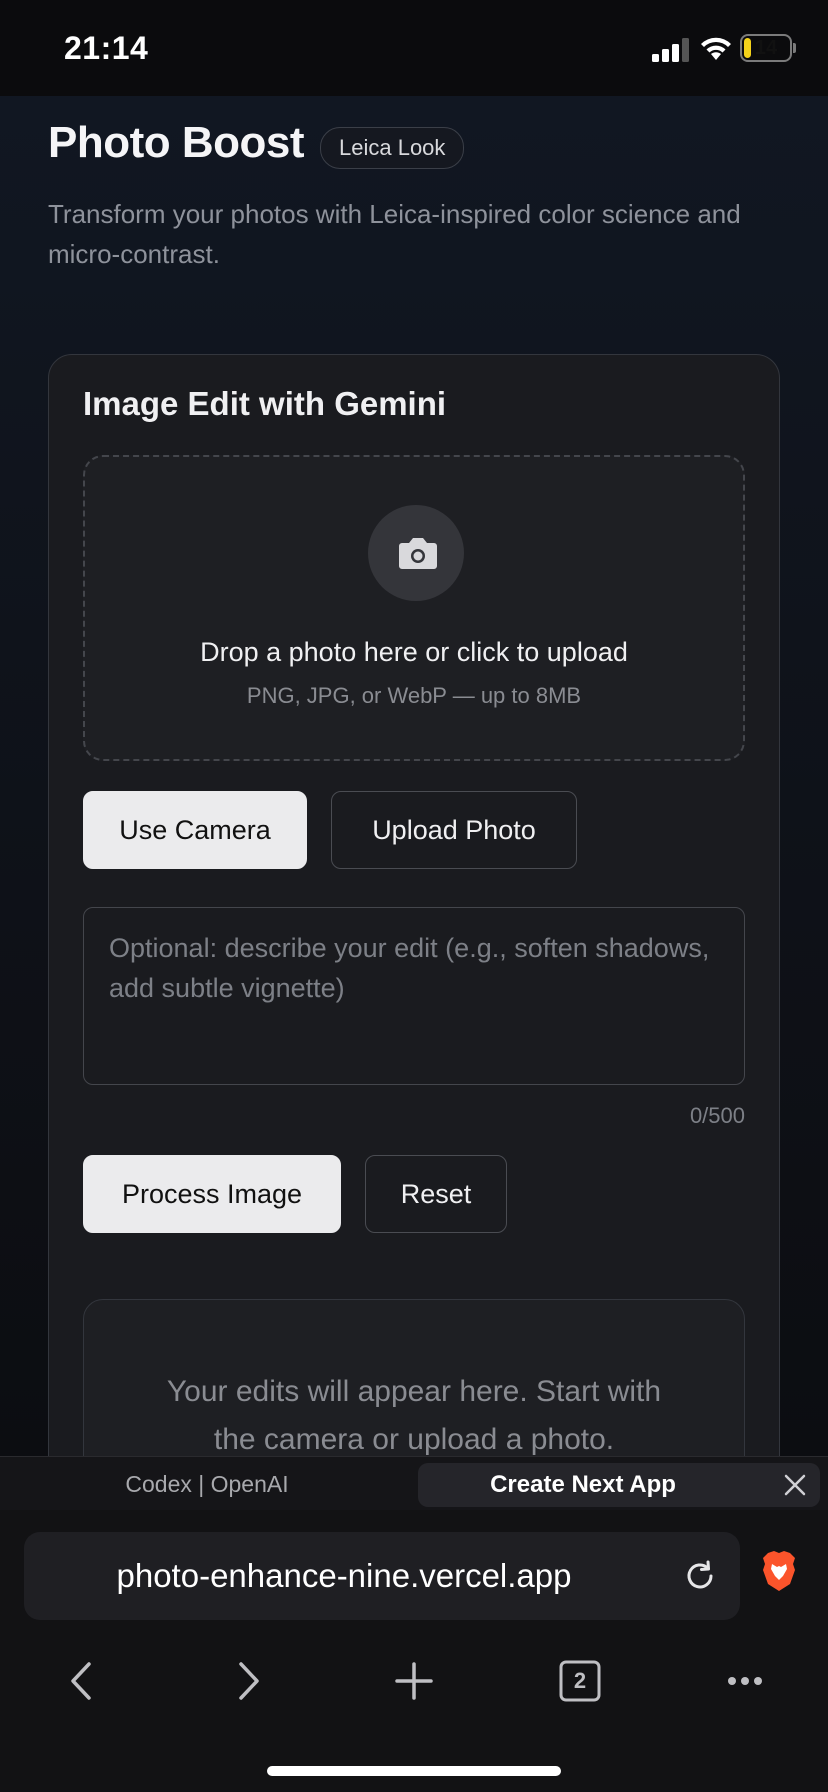 Image resolution: width=828 pixels, height=1792 pixels. What do you see at coordinates (716, 48) in the screenshot?
I see `wifi-icon` at bounding box center [716, 48].